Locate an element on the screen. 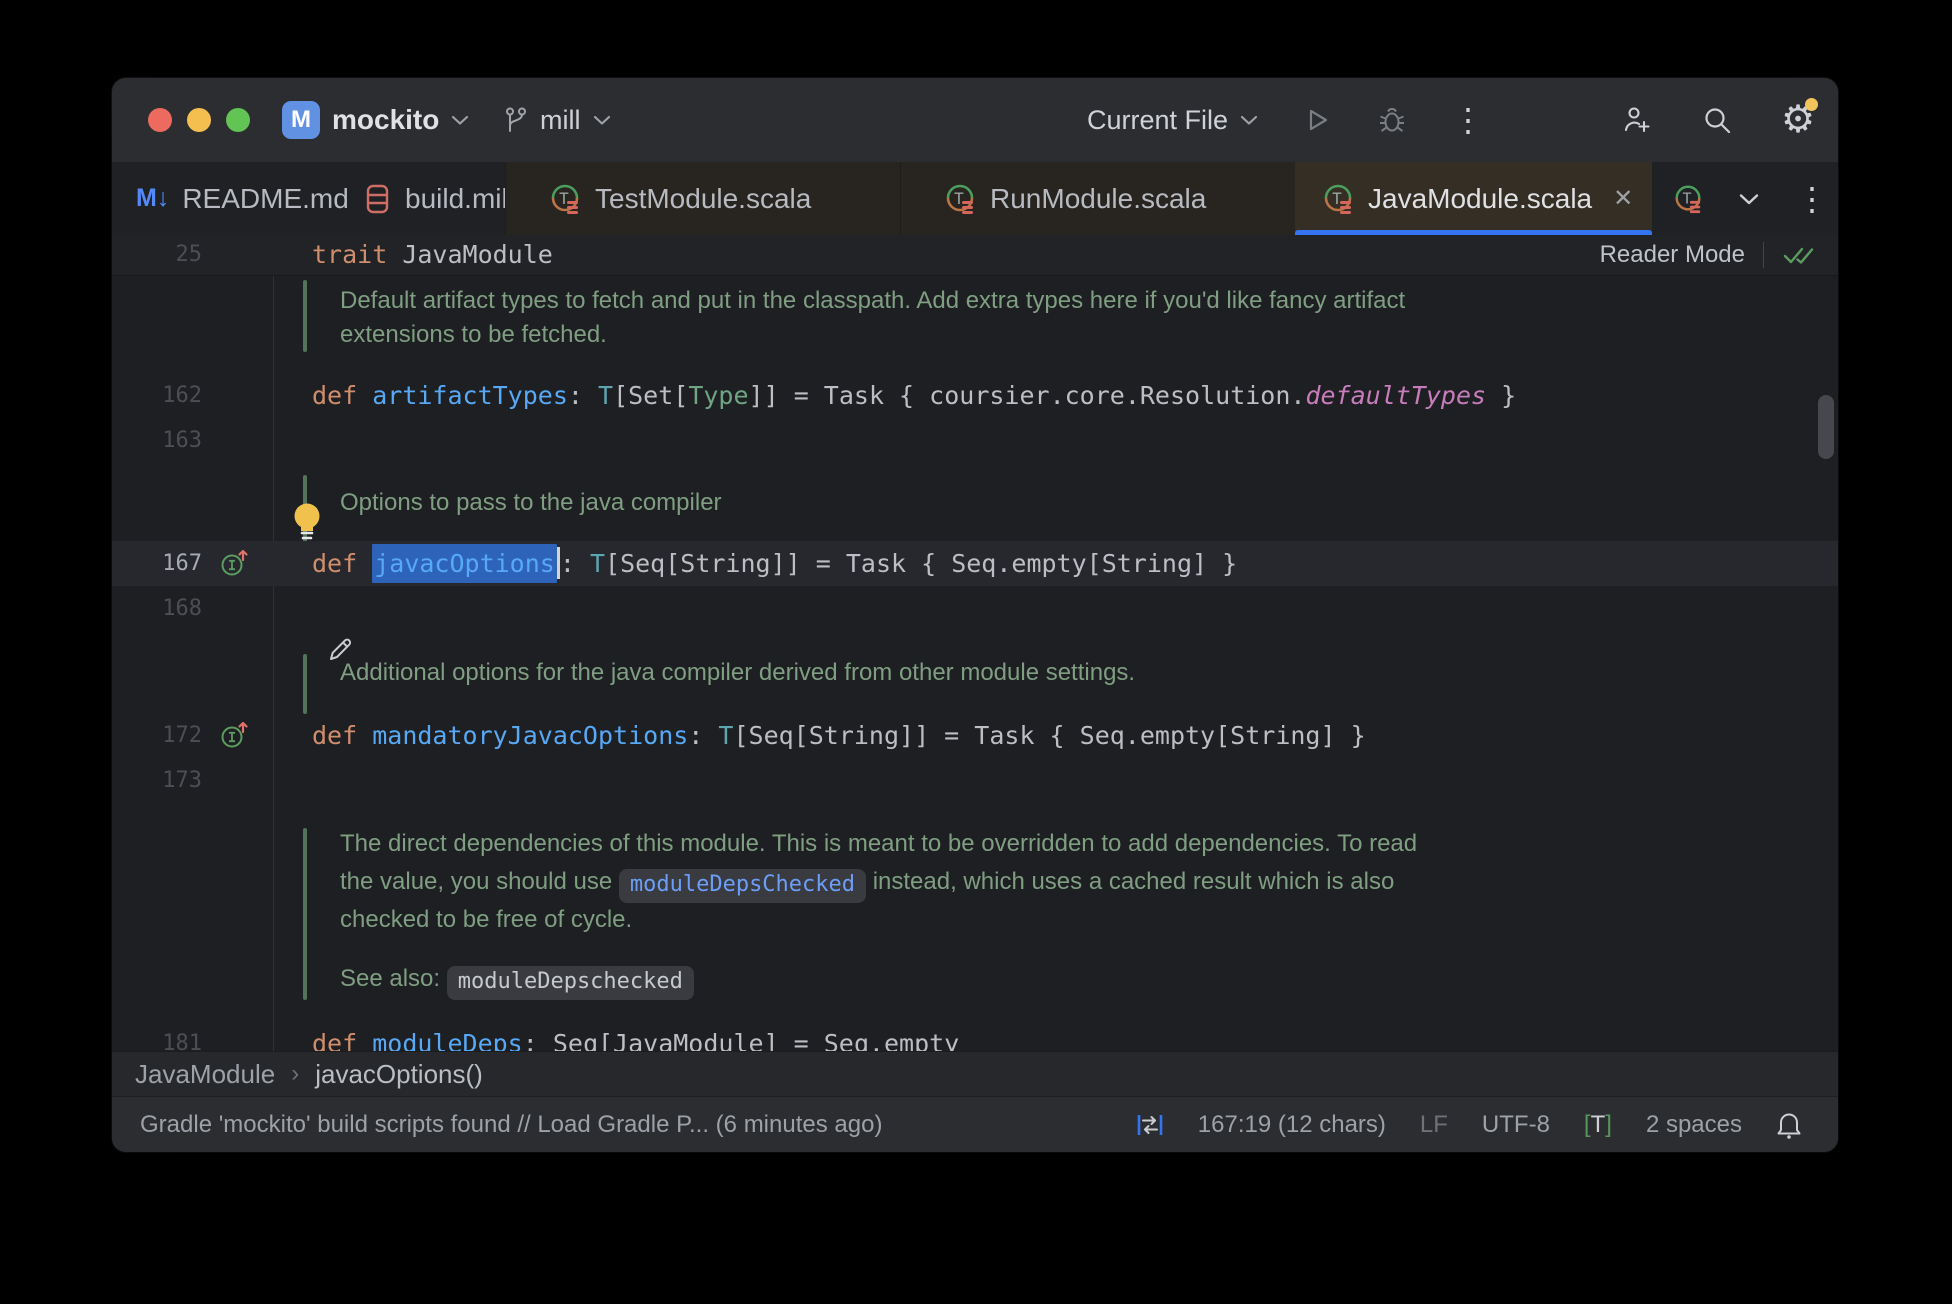 Image resolution: width=1952 pixels, height=1304 pixels. traffic-light-zoom is located at coordinates (238, 120).